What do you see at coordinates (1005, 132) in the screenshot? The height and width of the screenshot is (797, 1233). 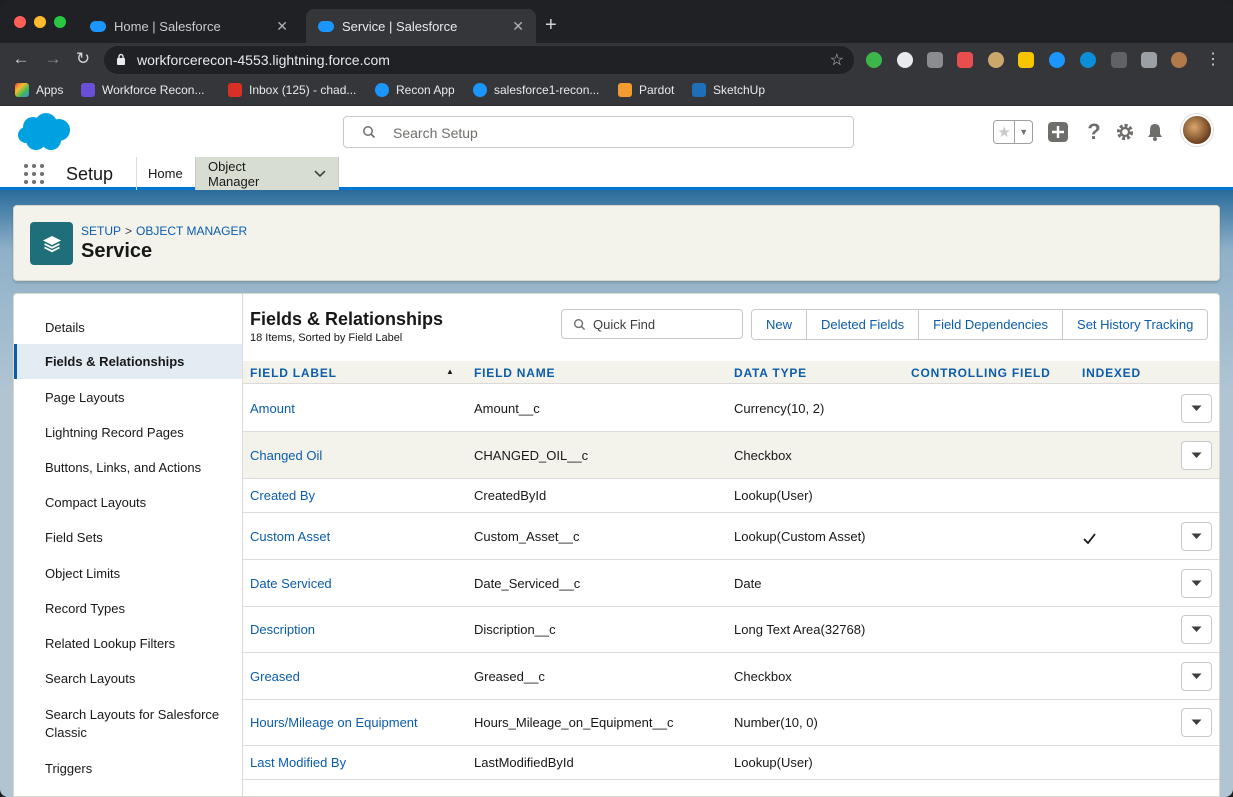 I see `favorite-star-icon: ★` at bounding box center [1005, 132].